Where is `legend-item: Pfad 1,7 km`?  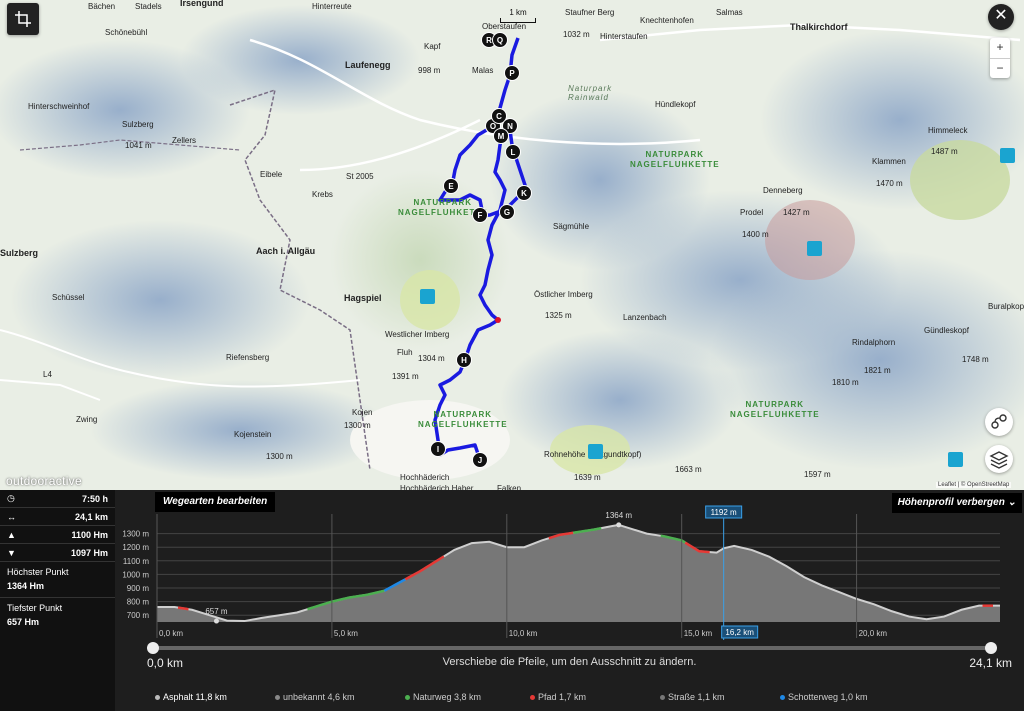 legend-item: Pfad 1,7 km is located at coordinates (558, 697).